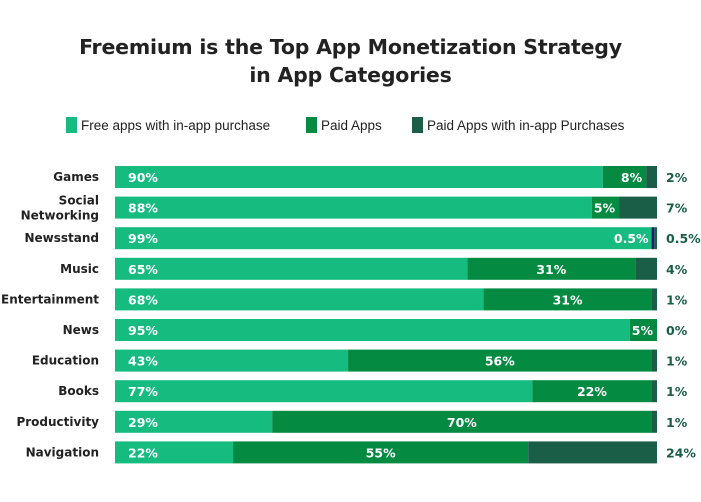  Describe the element at coordinates (677, 177) in the screenshot. I see `bar-label-paid-inapp-games: 2%` at that location.